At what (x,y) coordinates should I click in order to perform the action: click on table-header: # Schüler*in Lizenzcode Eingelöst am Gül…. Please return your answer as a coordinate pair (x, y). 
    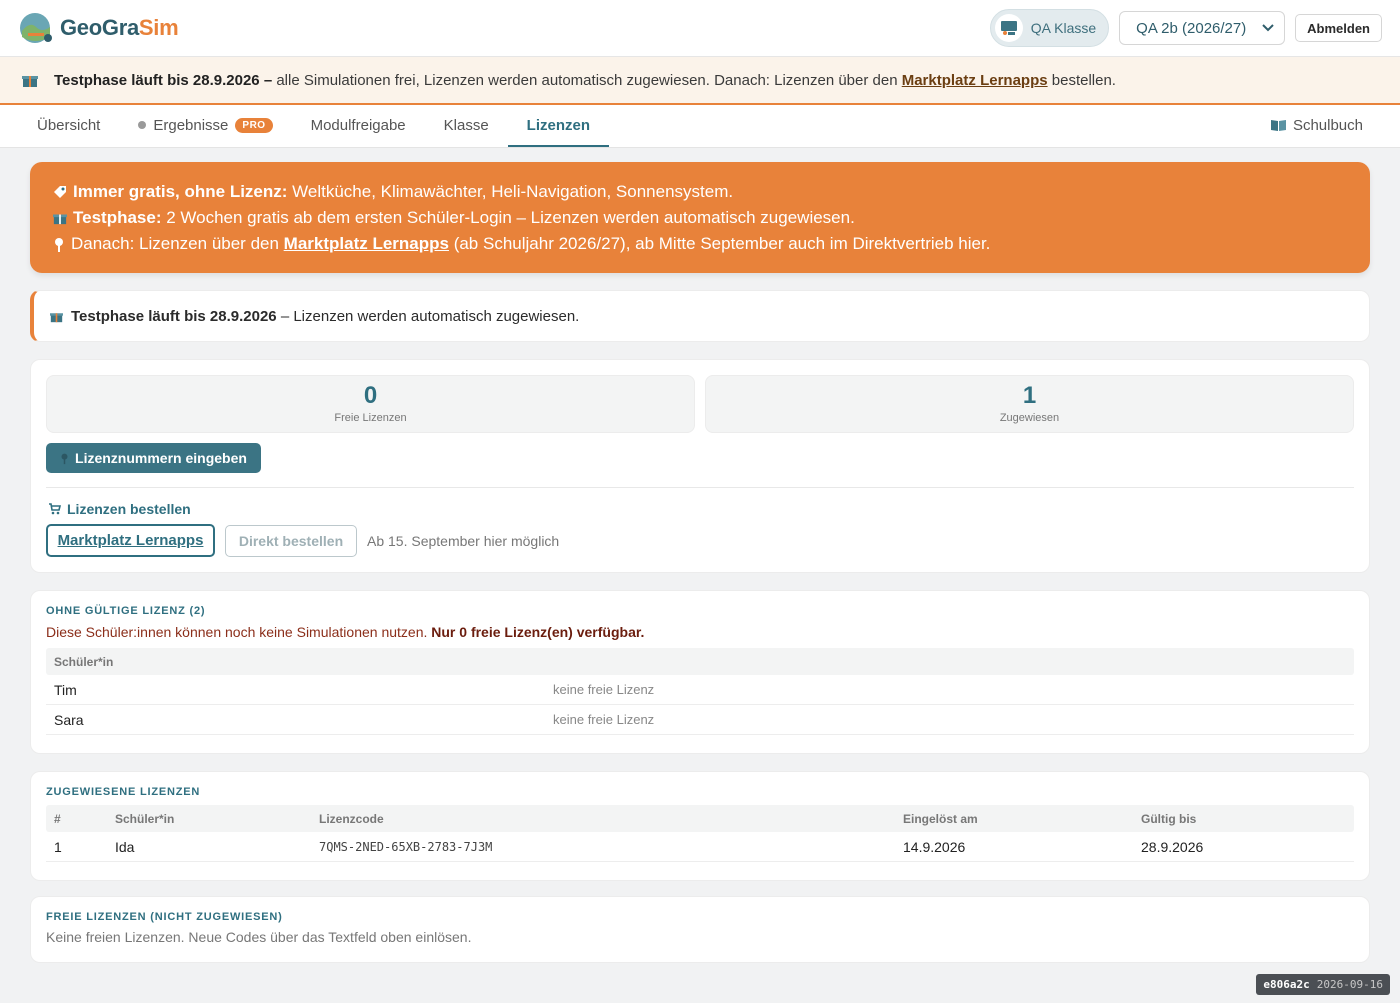
    Looking at the image, I should click on (700, 818).